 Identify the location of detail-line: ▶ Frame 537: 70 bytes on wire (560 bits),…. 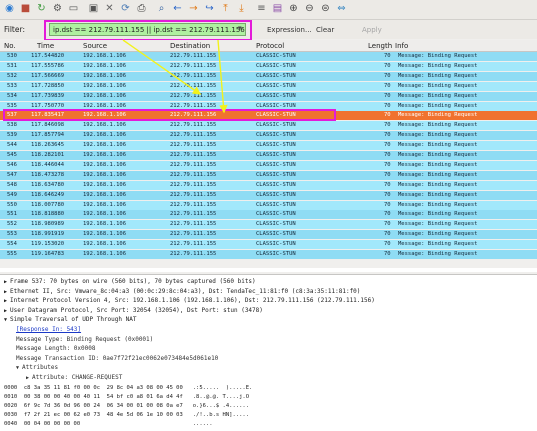
(130, 281).